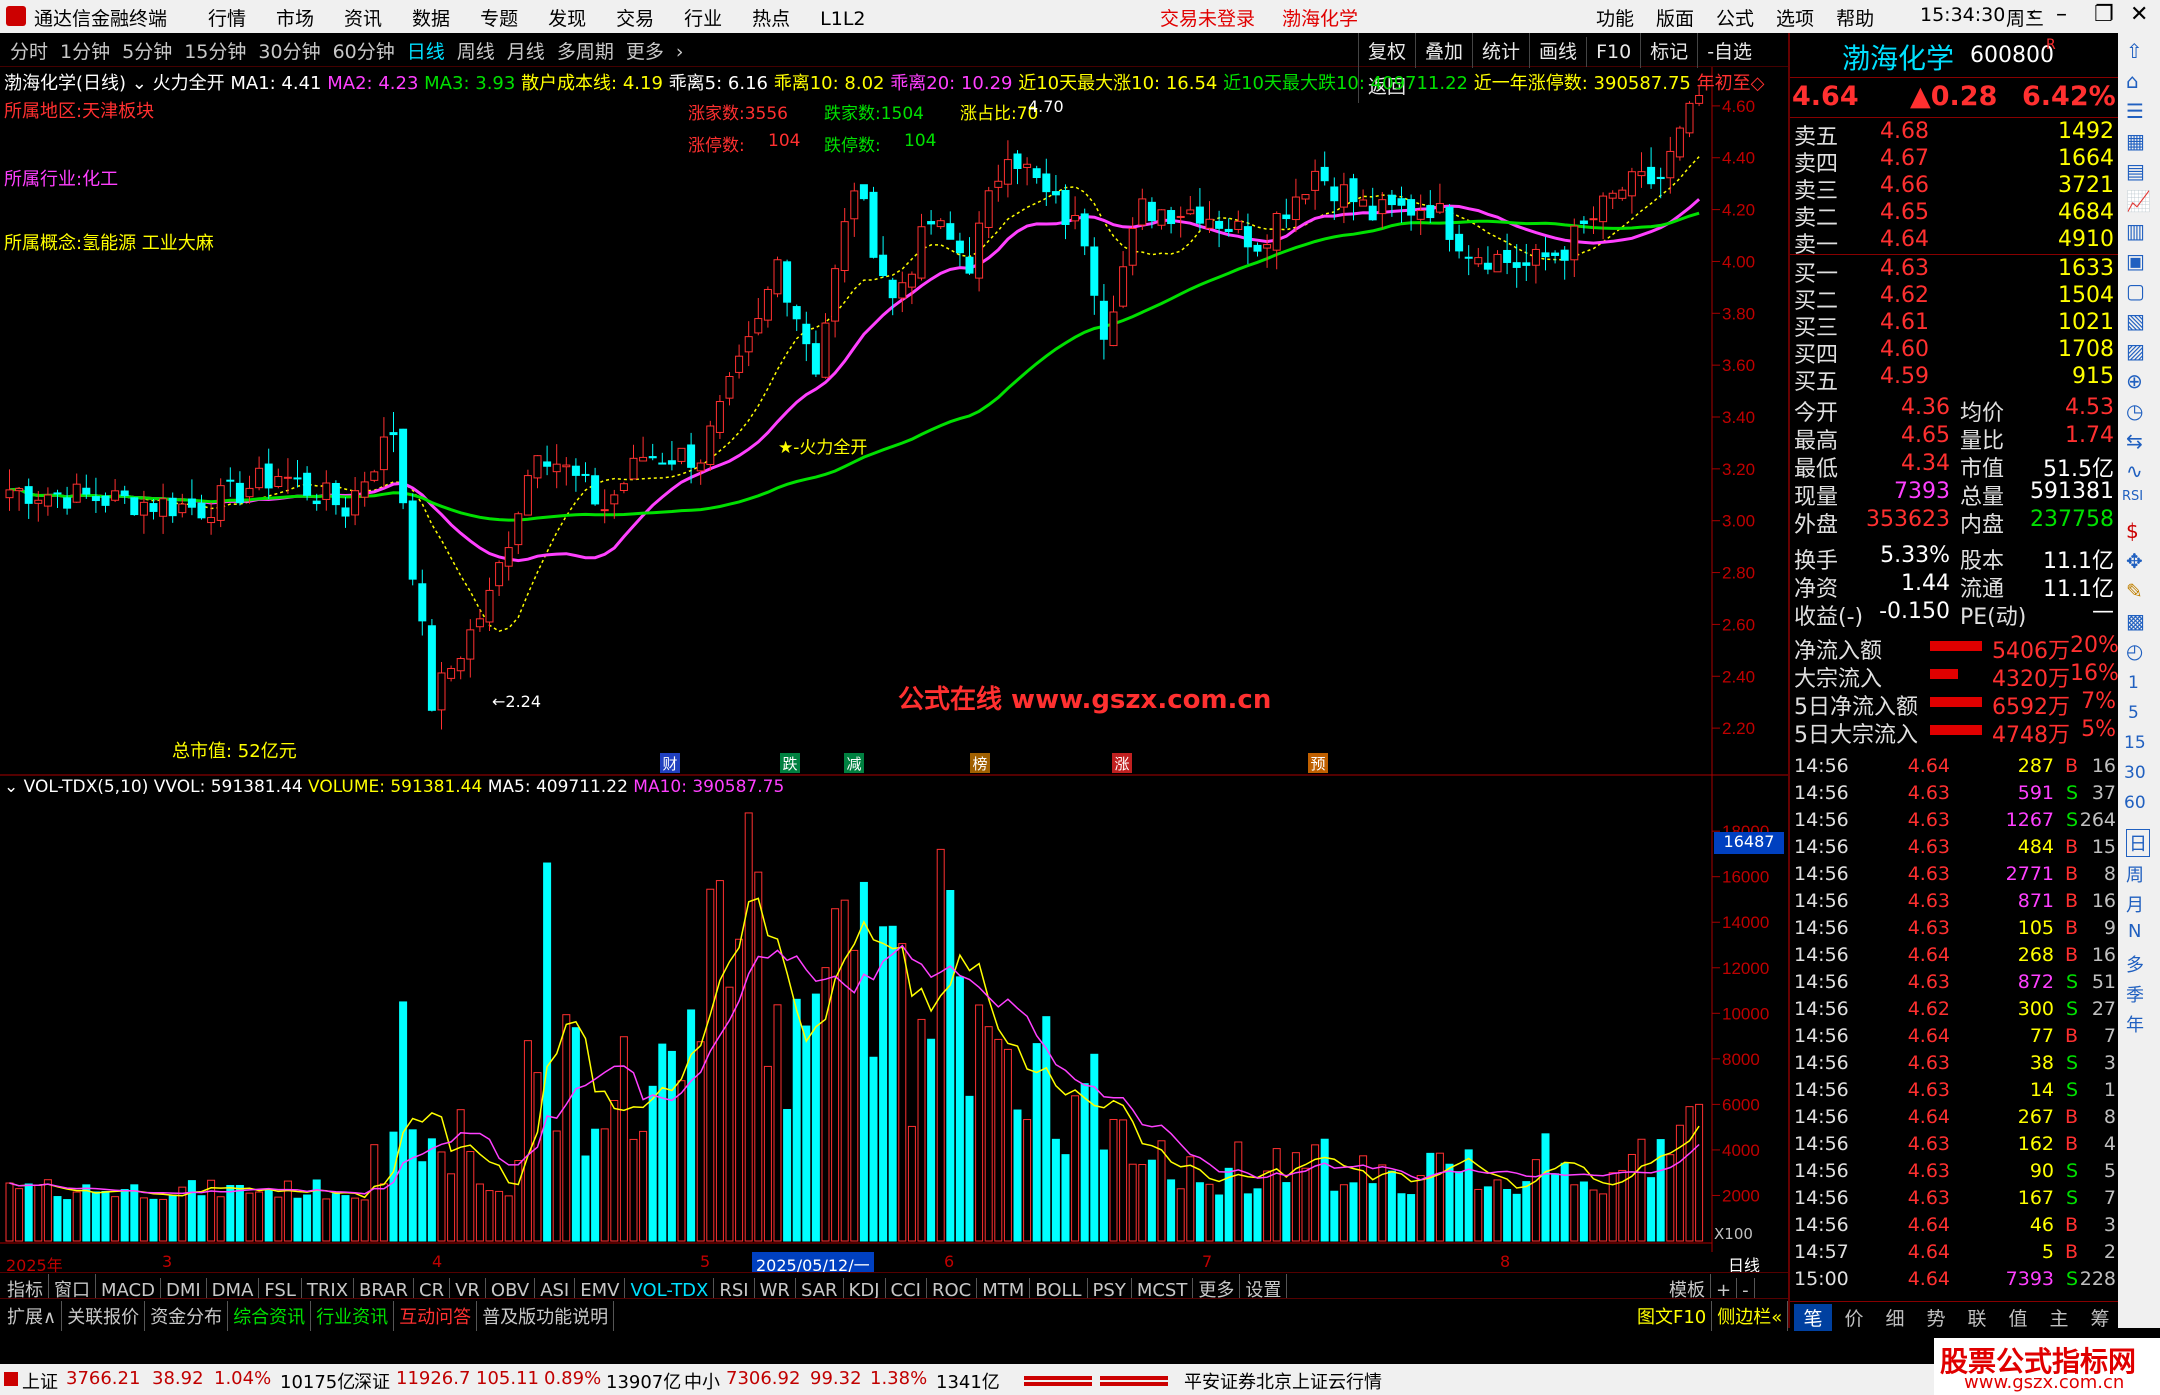 This screenshot has height=1395, width=2160. Describe the element at coordinates (2135, 291) in the screenshot. I see `f10-icon: ▢` at that location.